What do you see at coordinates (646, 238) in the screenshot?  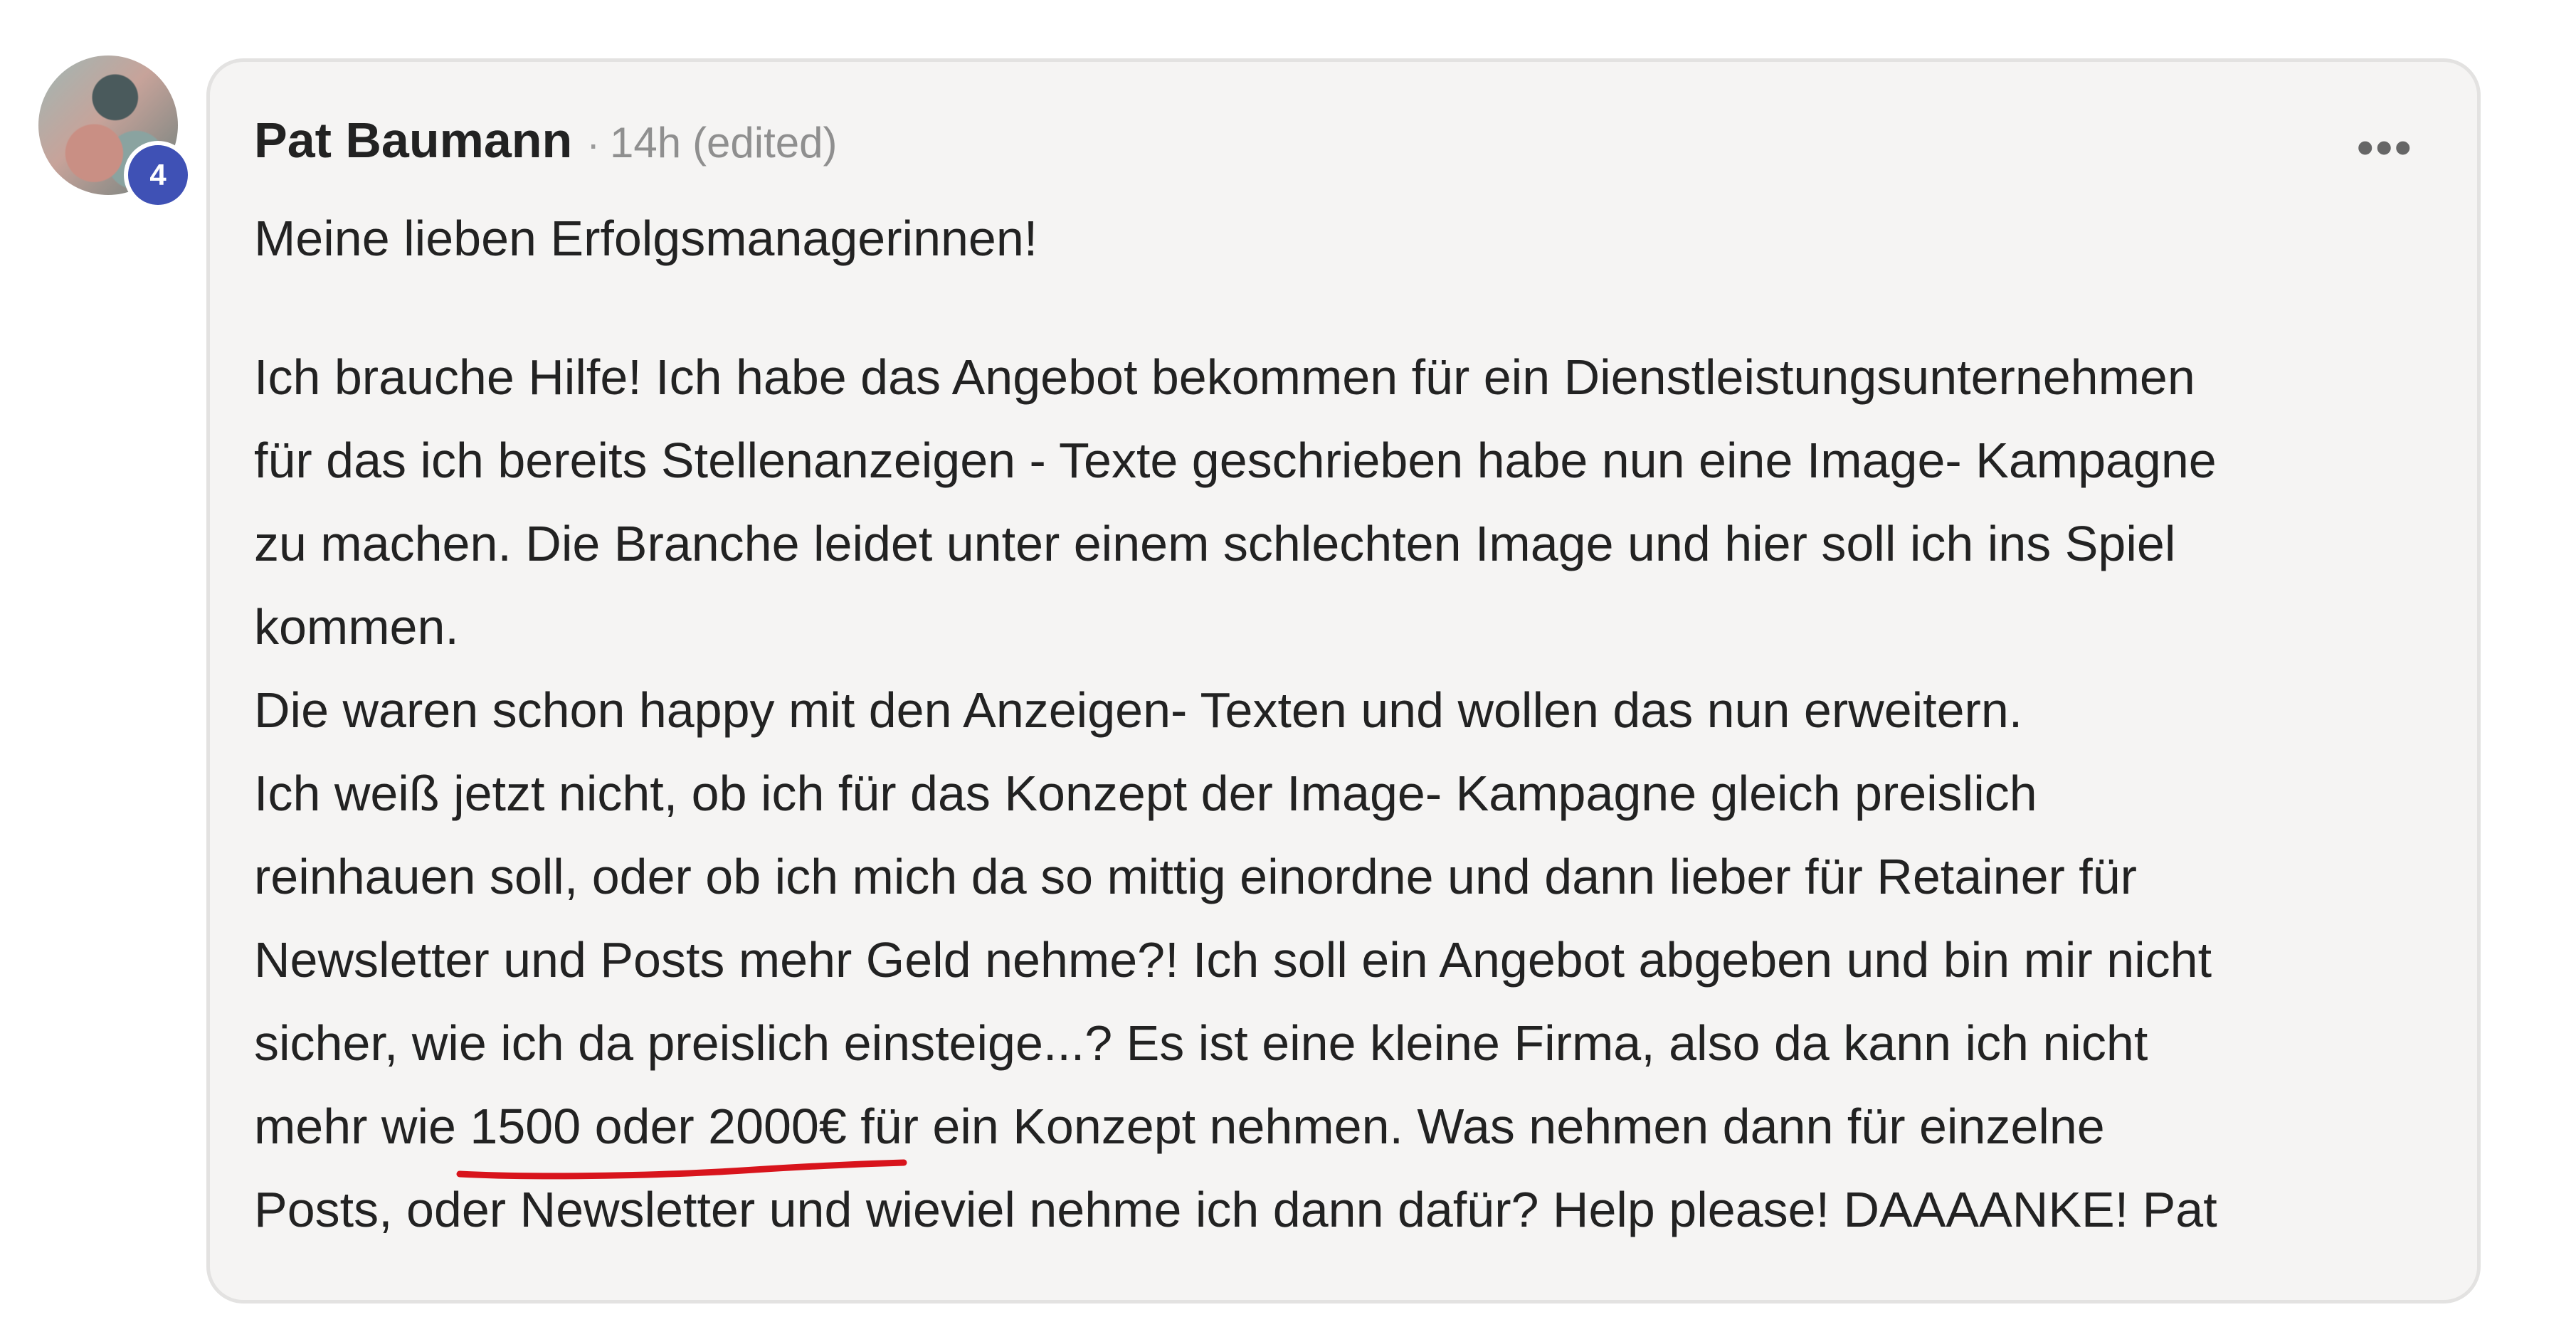 I see `post-greeting: Meine lieben Erfolgsmanagerinnen!` at bounding box center [646, 238].